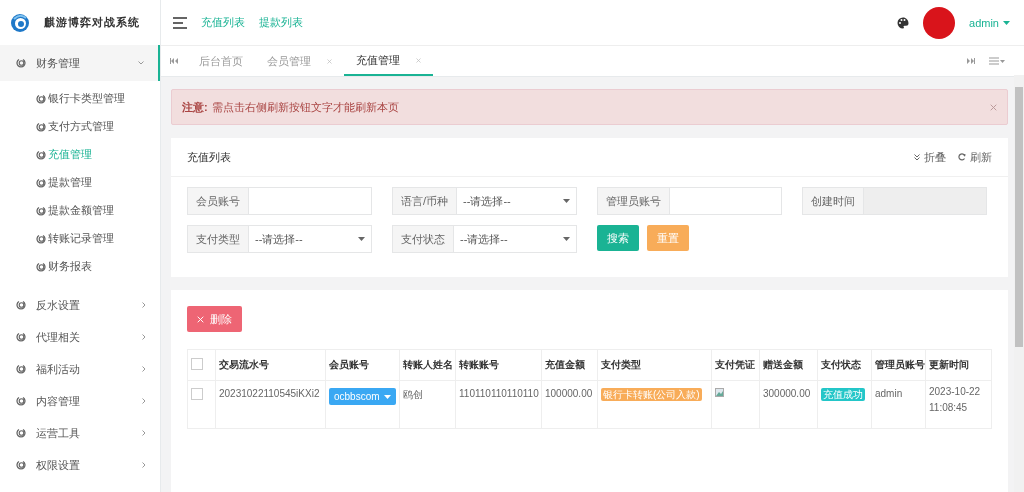 The width and height of the screenshot is (1024, 492). I want to click on app-title: 麒游博弈对战系统, so click(92, 22).